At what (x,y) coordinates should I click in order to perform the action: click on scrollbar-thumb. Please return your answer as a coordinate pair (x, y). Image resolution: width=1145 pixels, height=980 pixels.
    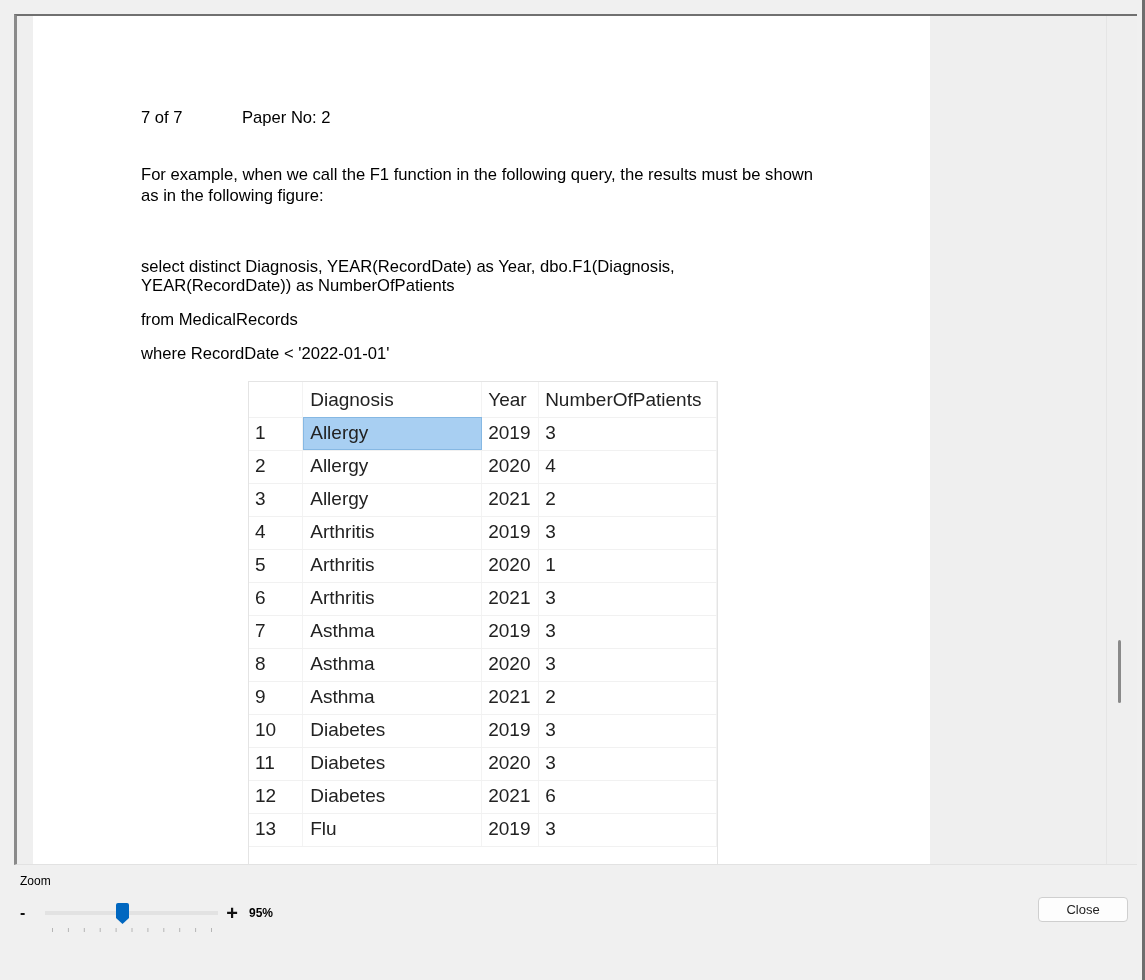
    Looking at the image, I should click on (1119, 671).